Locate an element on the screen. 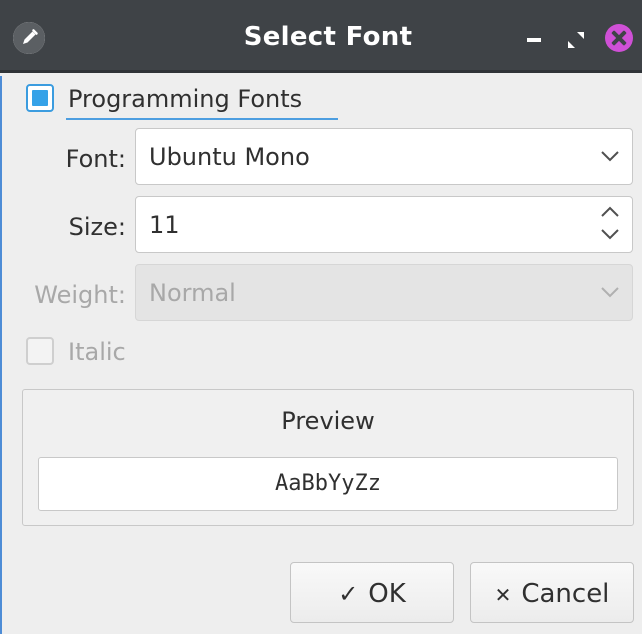 Image resolution: width=642 pixels, height=634 pixels. focus-underline is located at coordinates (202, 119).